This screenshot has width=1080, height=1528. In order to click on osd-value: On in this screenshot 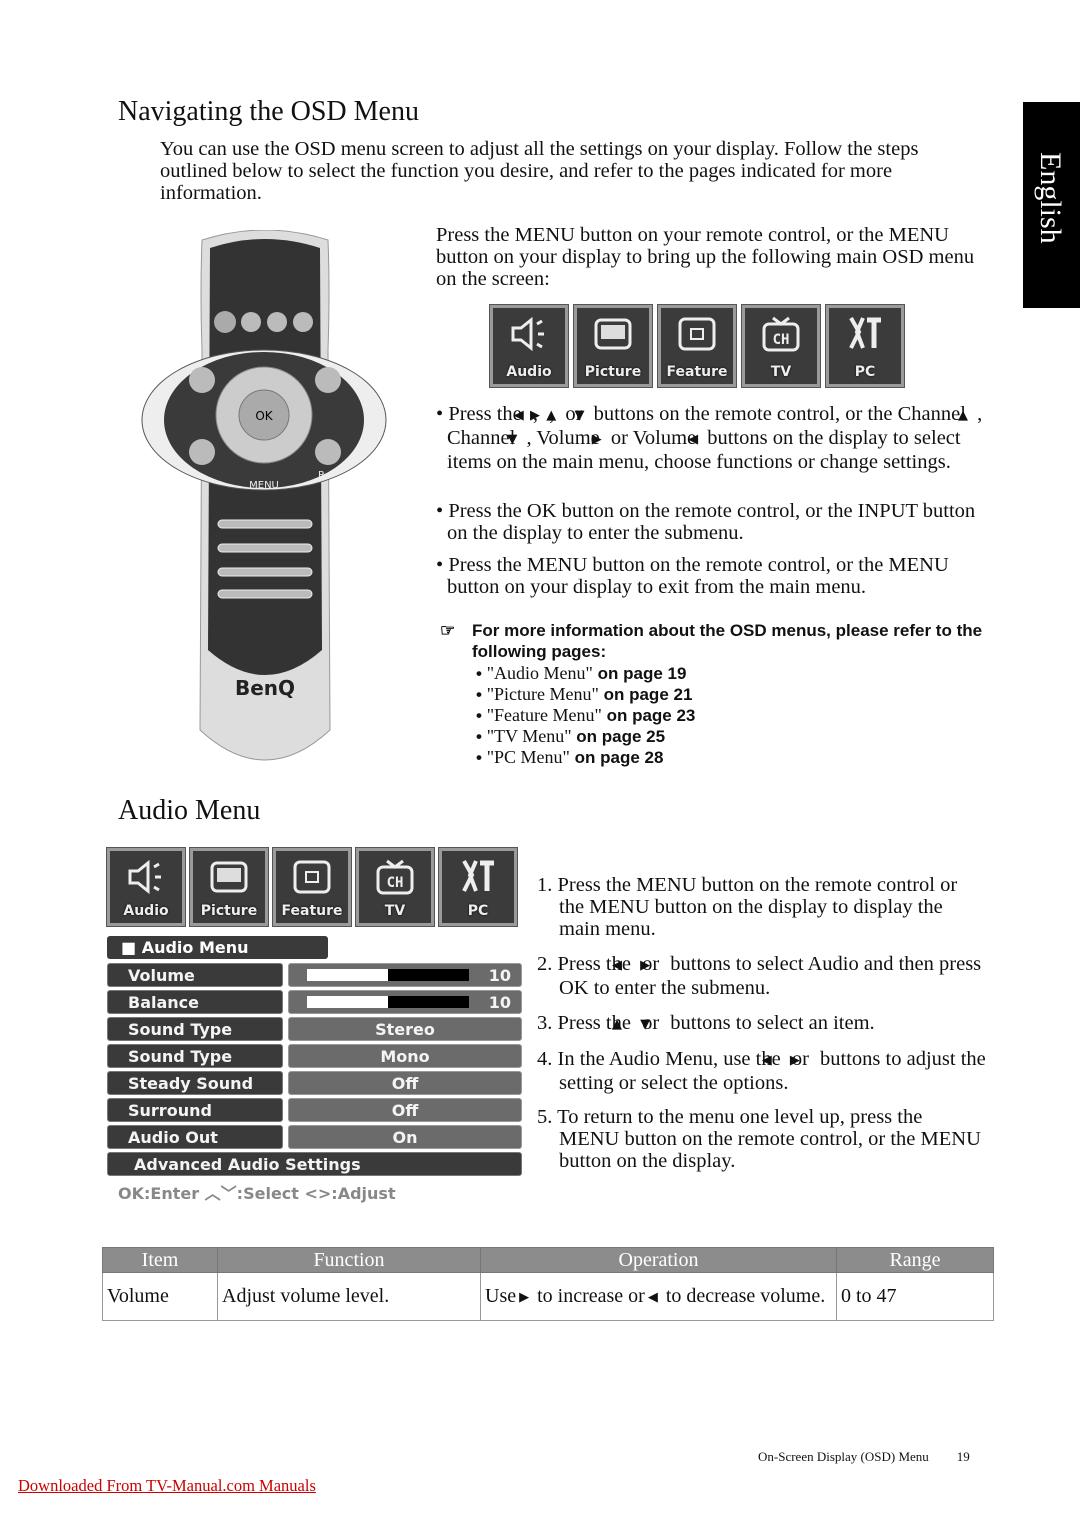, I will do `click(405, 1137)`.